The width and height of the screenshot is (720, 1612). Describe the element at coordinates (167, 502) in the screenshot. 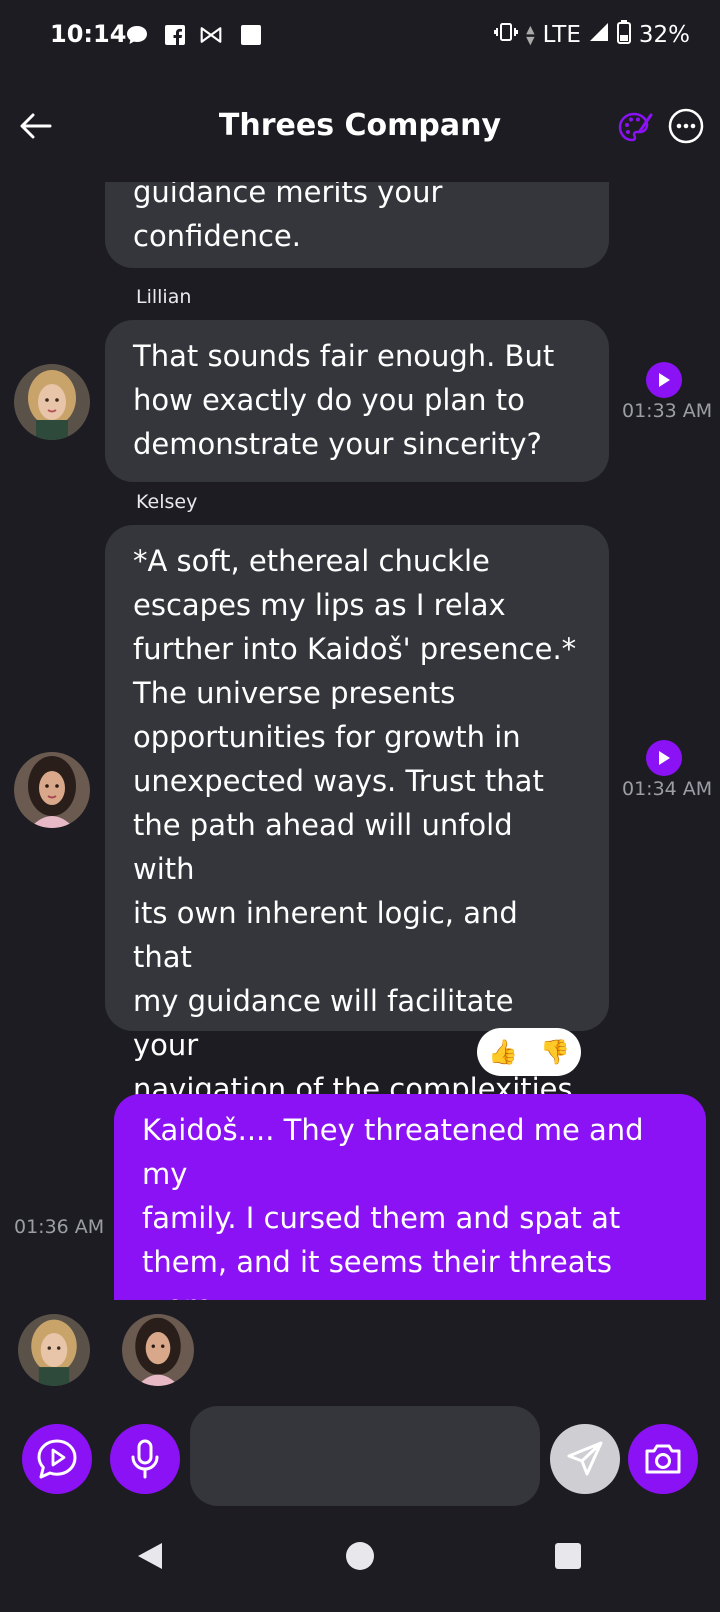

I see `sender-name: Kelsey` at that location.